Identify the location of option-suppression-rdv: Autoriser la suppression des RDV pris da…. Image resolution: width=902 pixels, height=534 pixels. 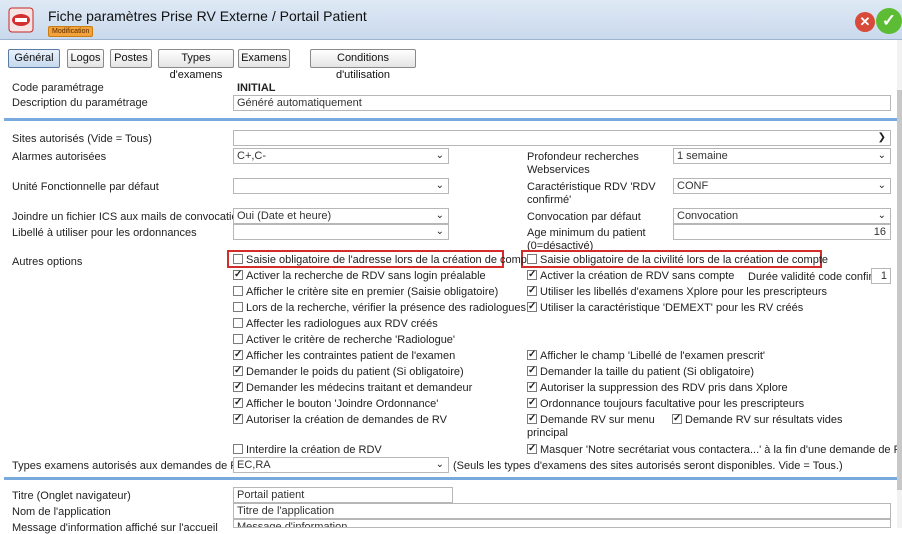
(657, 387).